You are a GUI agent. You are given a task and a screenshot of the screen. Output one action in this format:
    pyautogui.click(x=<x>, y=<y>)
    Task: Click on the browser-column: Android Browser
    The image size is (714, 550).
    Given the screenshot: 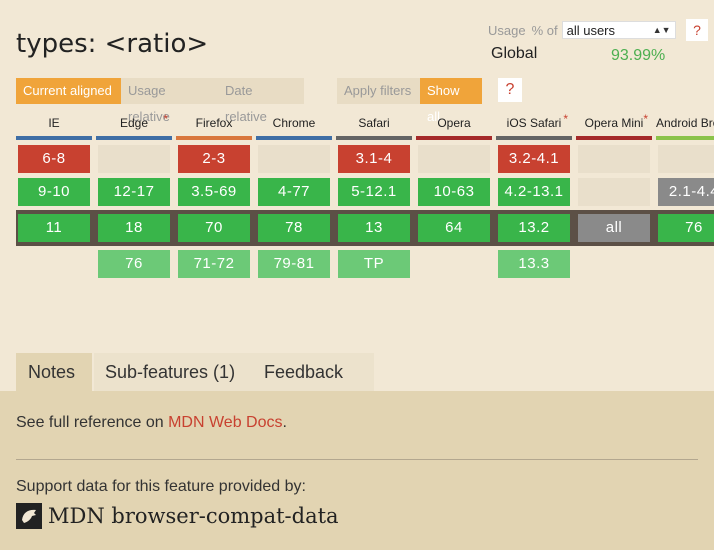 What is the action you would take?
    pyautogui.click(x=685, y=128)
    